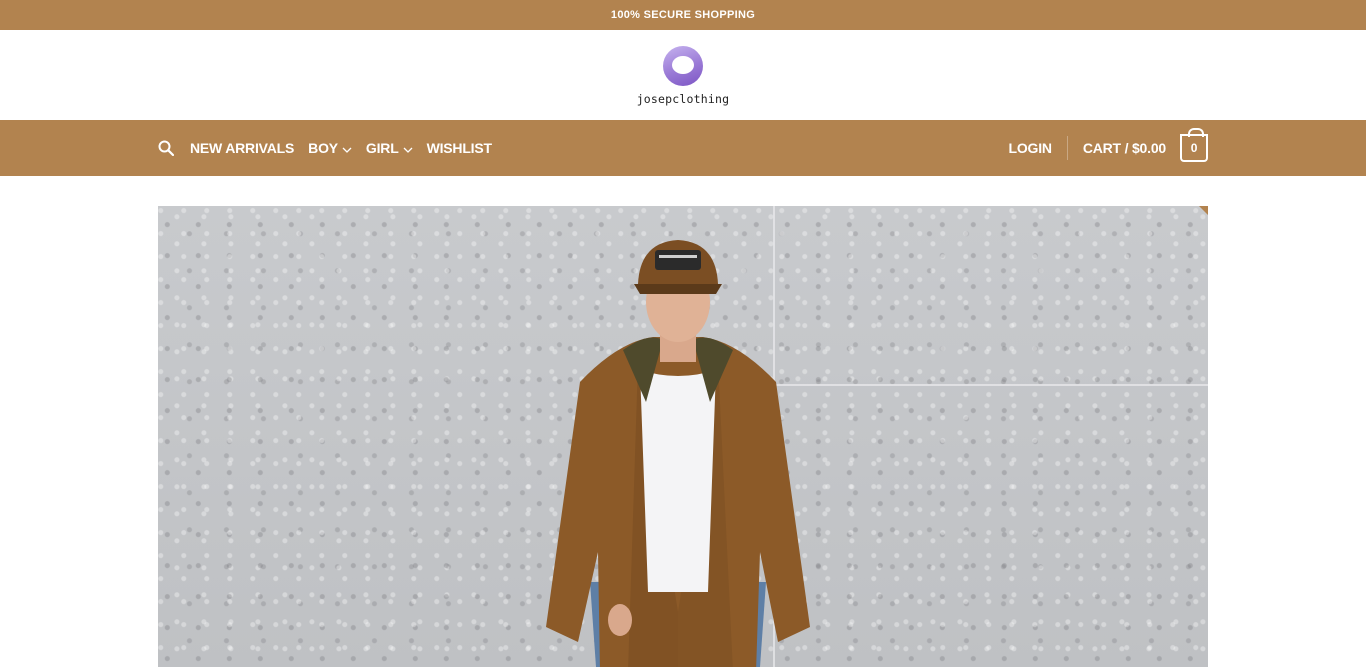  I want to click on brand-name: josepclothing, so click(683, 99).